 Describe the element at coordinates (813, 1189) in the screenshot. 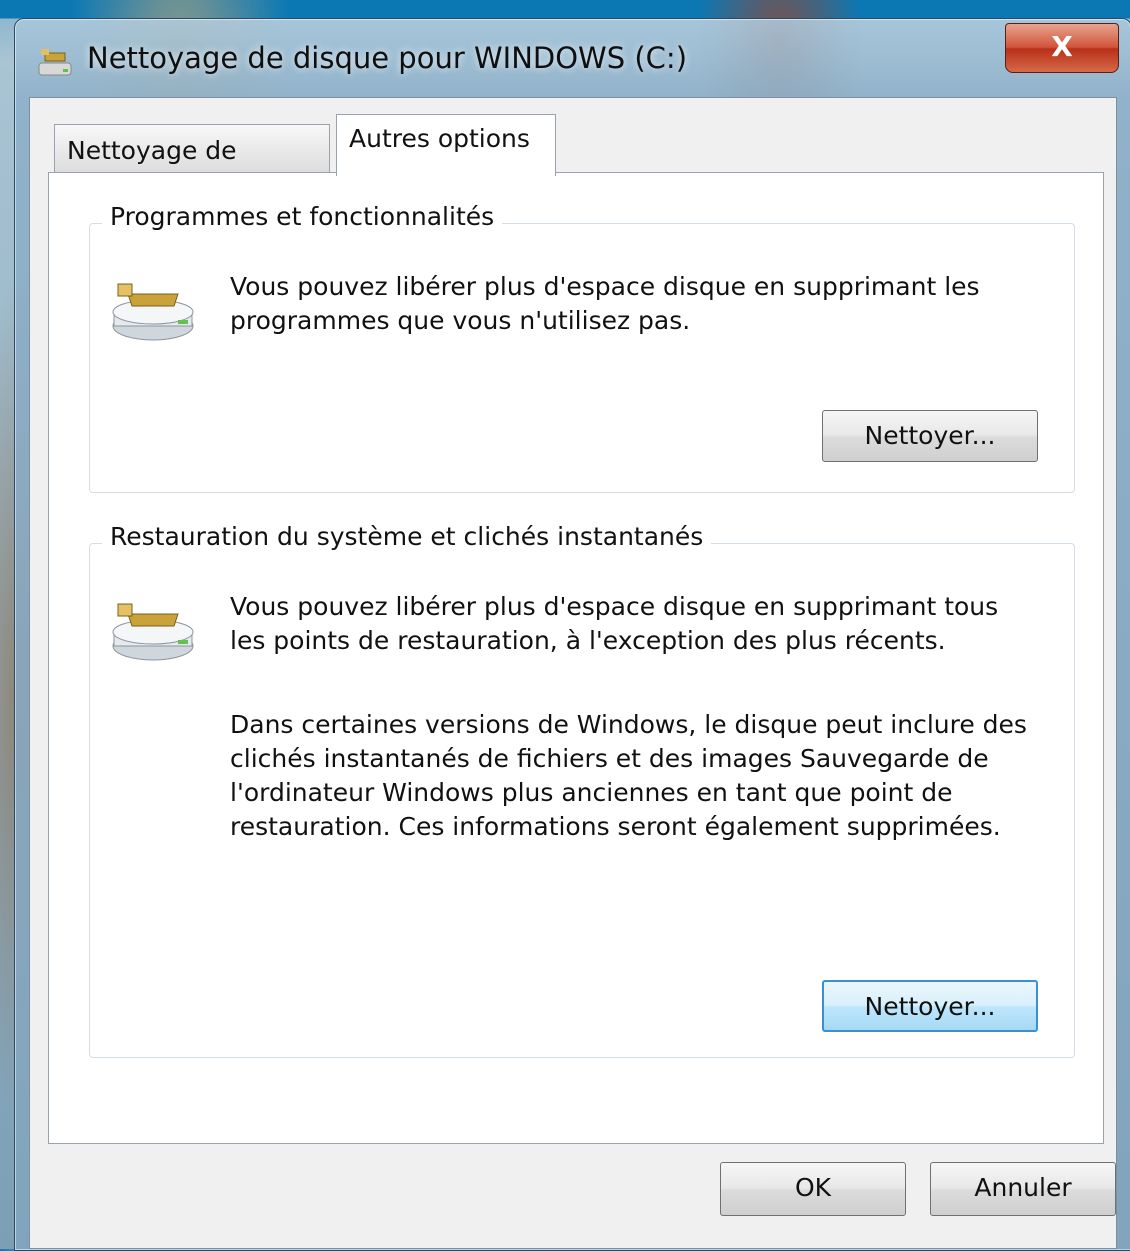

I see `ok-button: OK` at that location.